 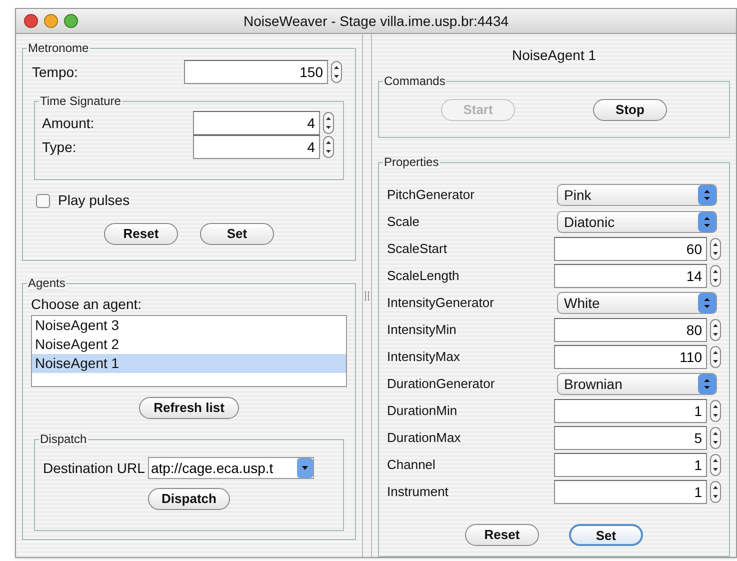 What do you see at coordinates (423, 276) in the screenshot?
I see `property-label: ScaleLength` at bounding box center [423, 276].